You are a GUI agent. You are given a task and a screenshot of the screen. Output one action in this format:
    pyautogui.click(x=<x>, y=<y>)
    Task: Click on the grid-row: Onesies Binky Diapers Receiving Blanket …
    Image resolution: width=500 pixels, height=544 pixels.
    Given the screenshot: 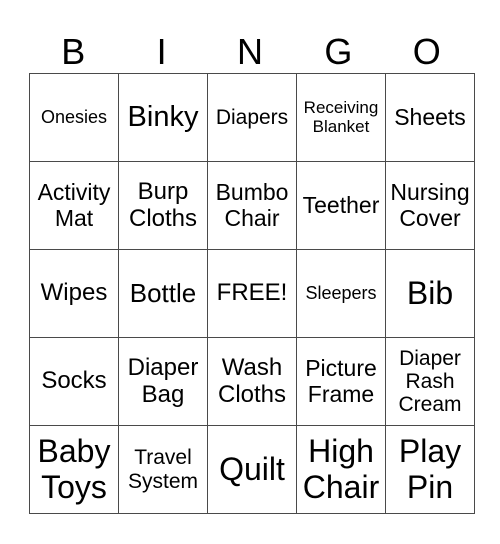 What is the action you would take?
    pyautogui.click(x=252, y=117)
    